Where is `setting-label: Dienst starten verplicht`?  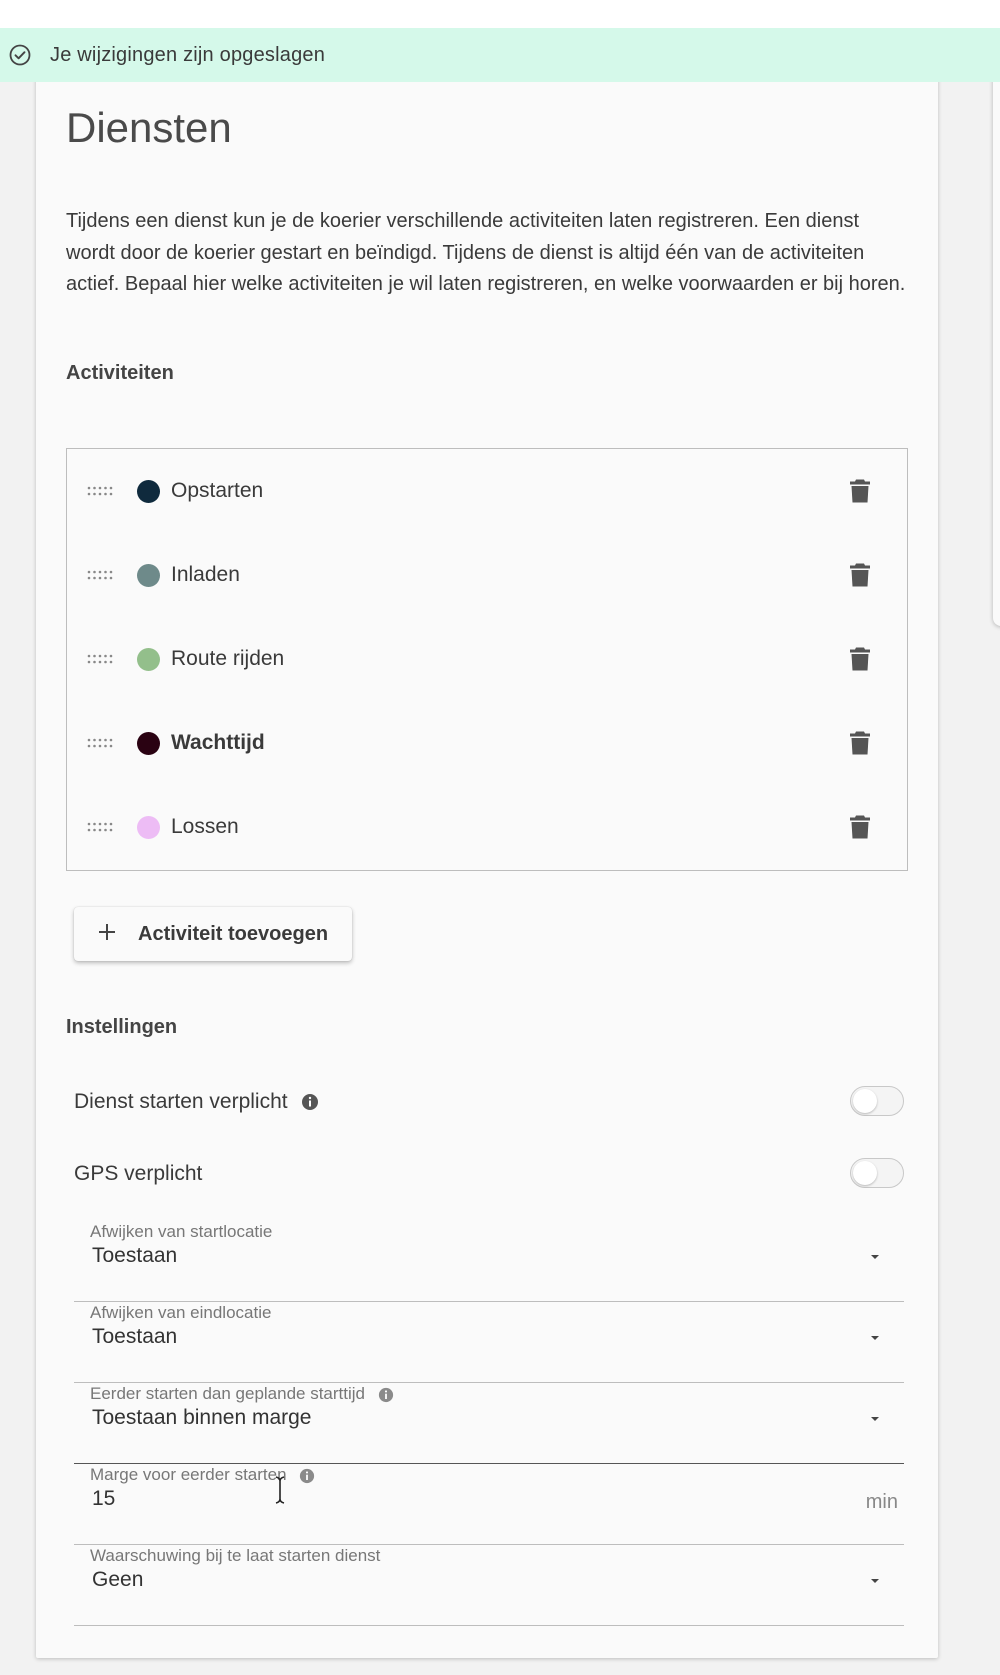 setting-label: Dienst starten verplicht is located at coordinates (196, 1102).